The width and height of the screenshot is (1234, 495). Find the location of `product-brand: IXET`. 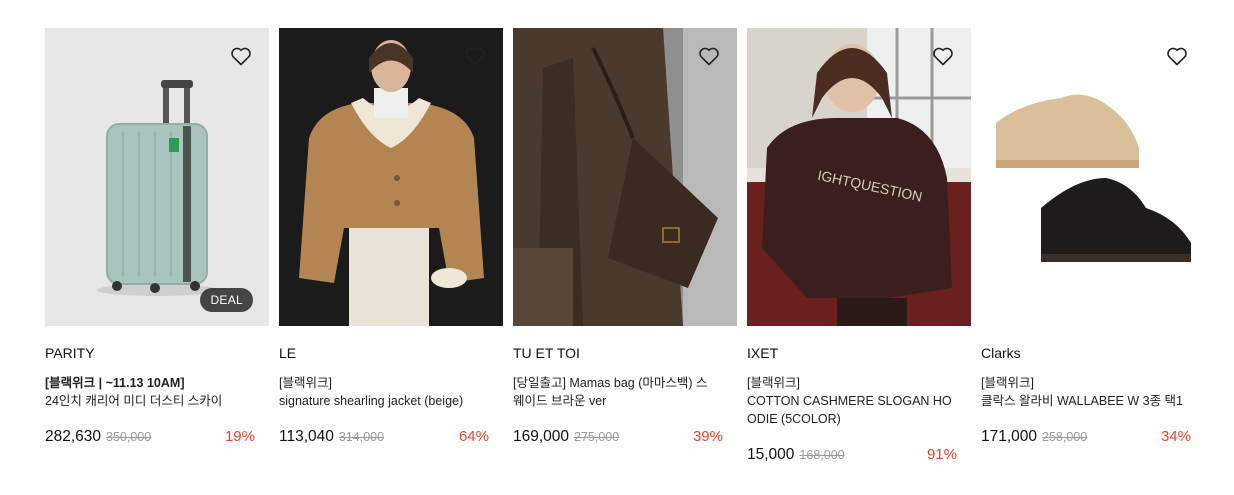

product-brand: IXET is located at coordinates (859, 354).